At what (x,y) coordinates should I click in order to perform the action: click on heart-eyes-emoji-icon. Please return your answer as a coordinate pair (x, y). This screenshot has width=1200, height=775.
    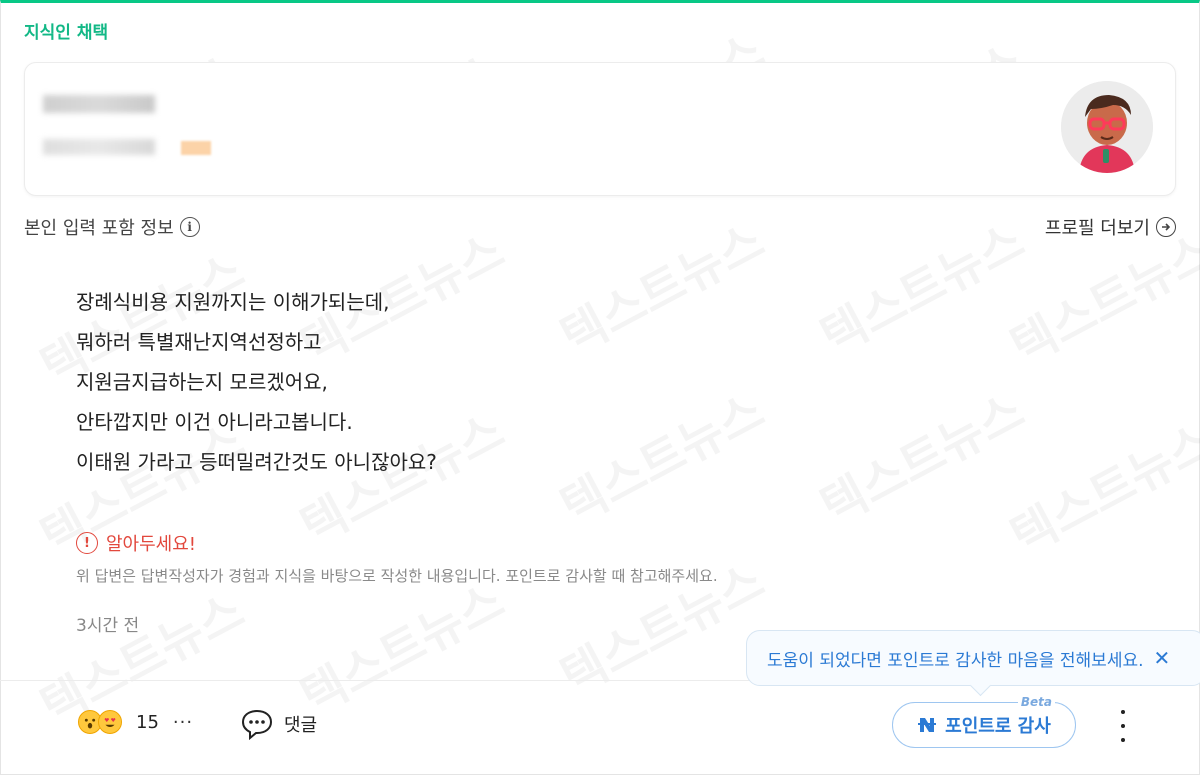
    Looking at the image, I should click on (110, 722).